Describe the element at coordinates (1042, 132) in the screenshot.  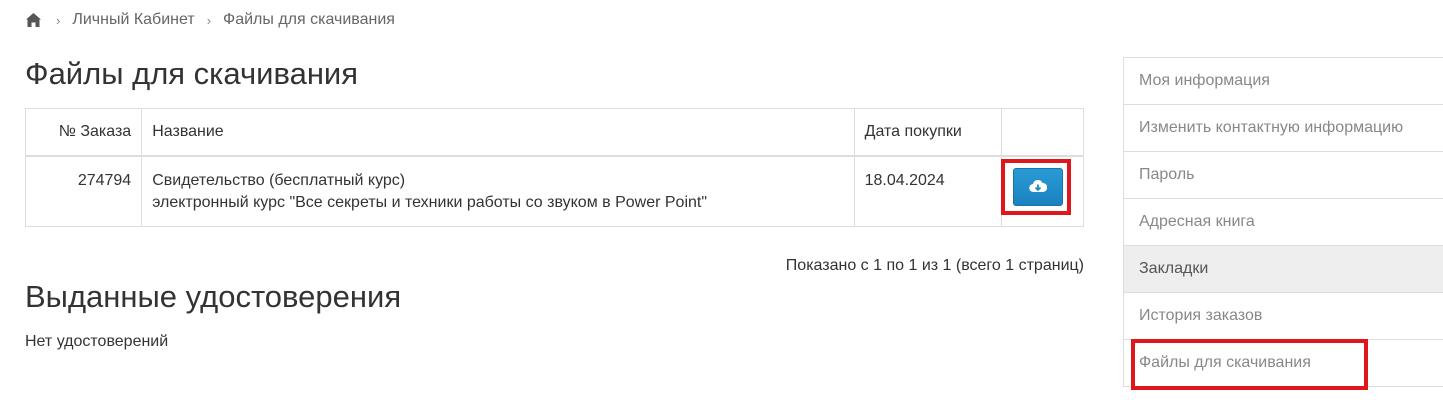
I see `column-header-action` at that location.